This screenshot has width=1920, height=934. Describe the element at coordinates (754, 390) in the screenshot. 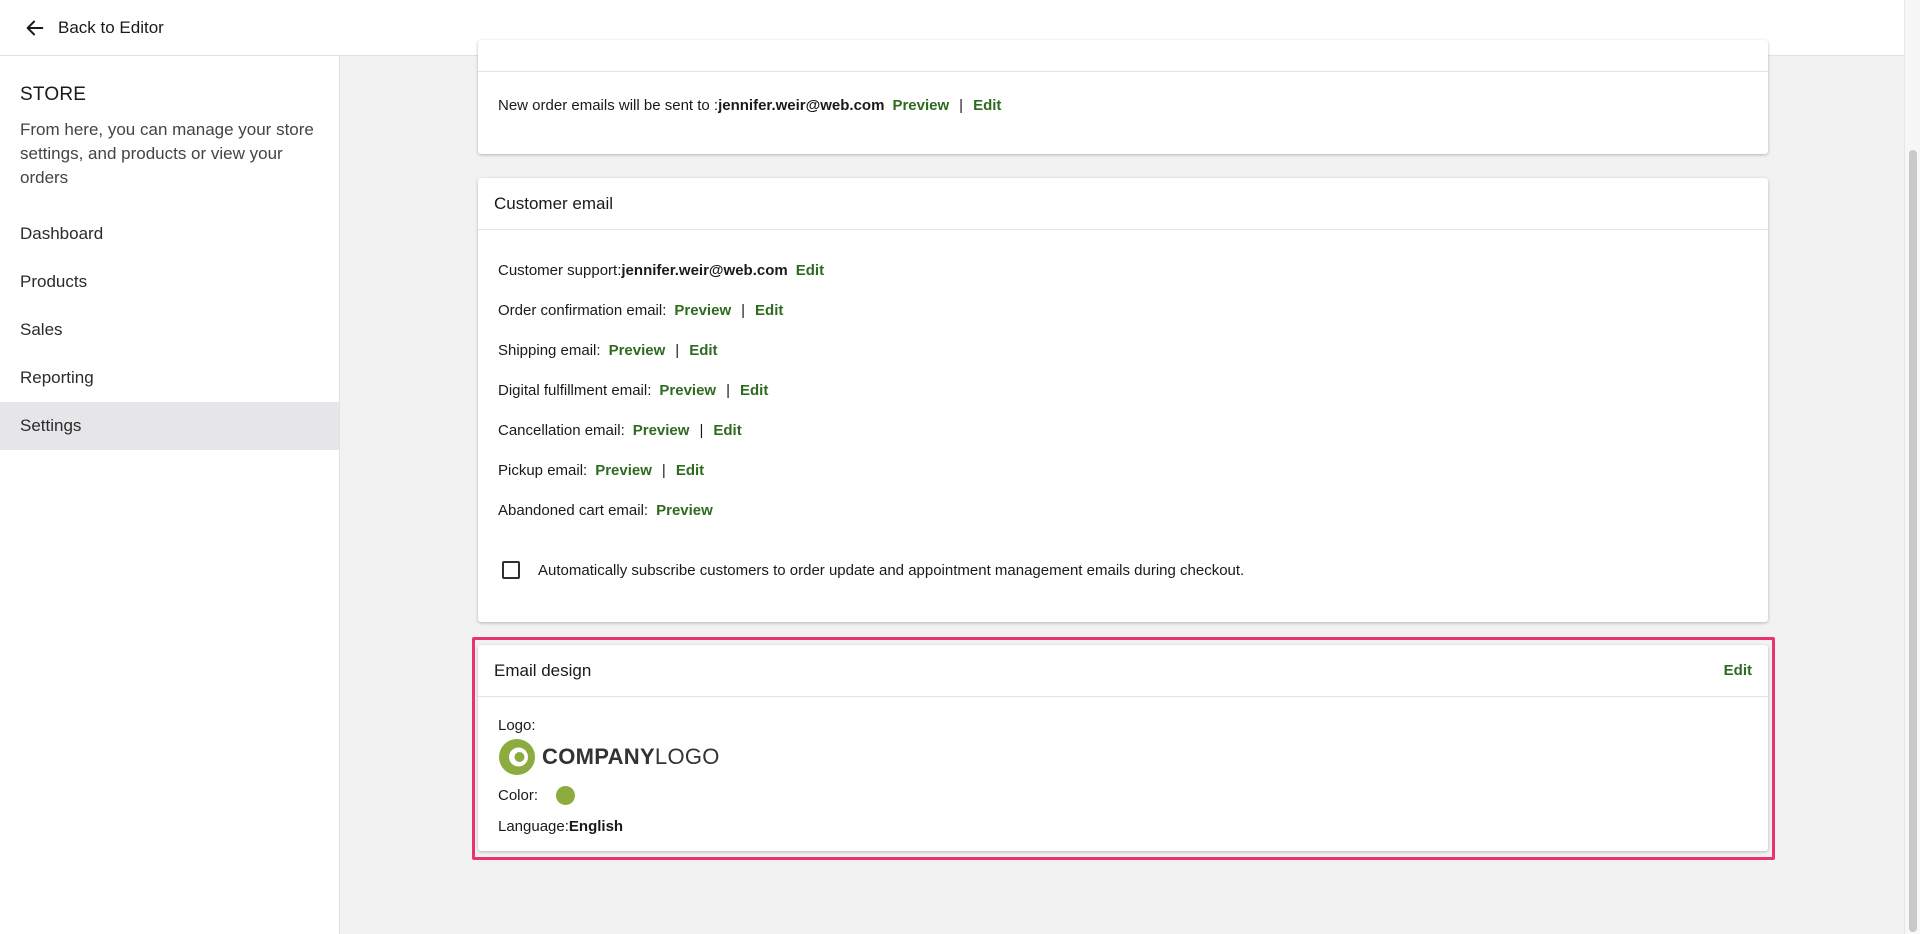

I see `digital-fulfillment-edit-link: Edit` at that location.